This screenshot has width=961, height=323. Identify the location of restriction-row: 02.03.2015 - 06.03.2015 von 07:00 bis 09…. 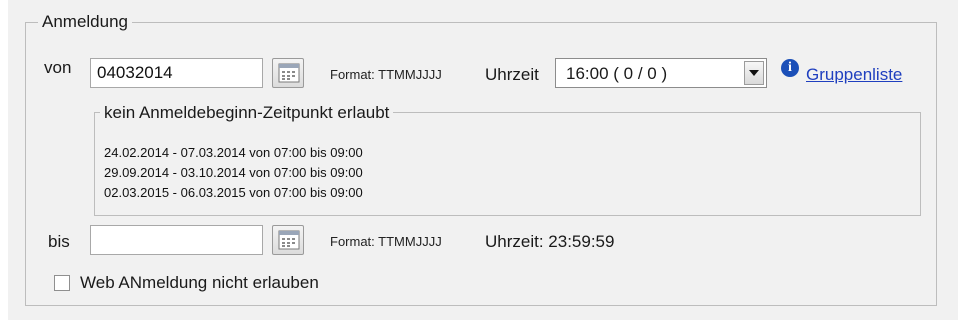
(233, 192).